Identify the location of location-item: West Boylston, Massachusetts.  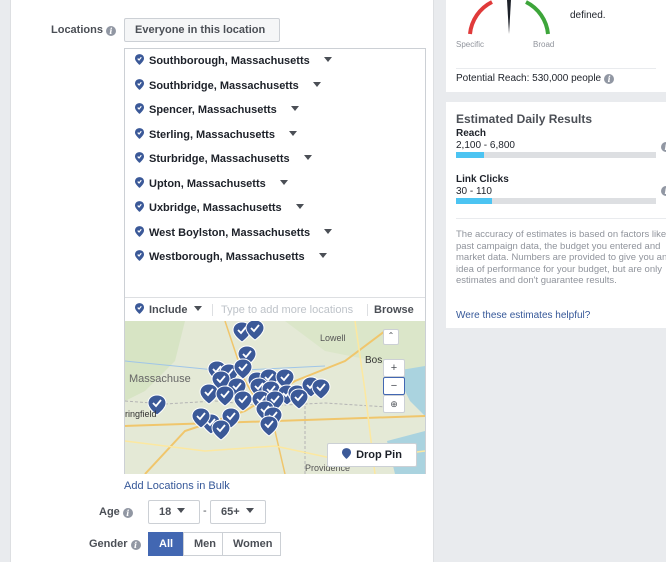
(234, 233).